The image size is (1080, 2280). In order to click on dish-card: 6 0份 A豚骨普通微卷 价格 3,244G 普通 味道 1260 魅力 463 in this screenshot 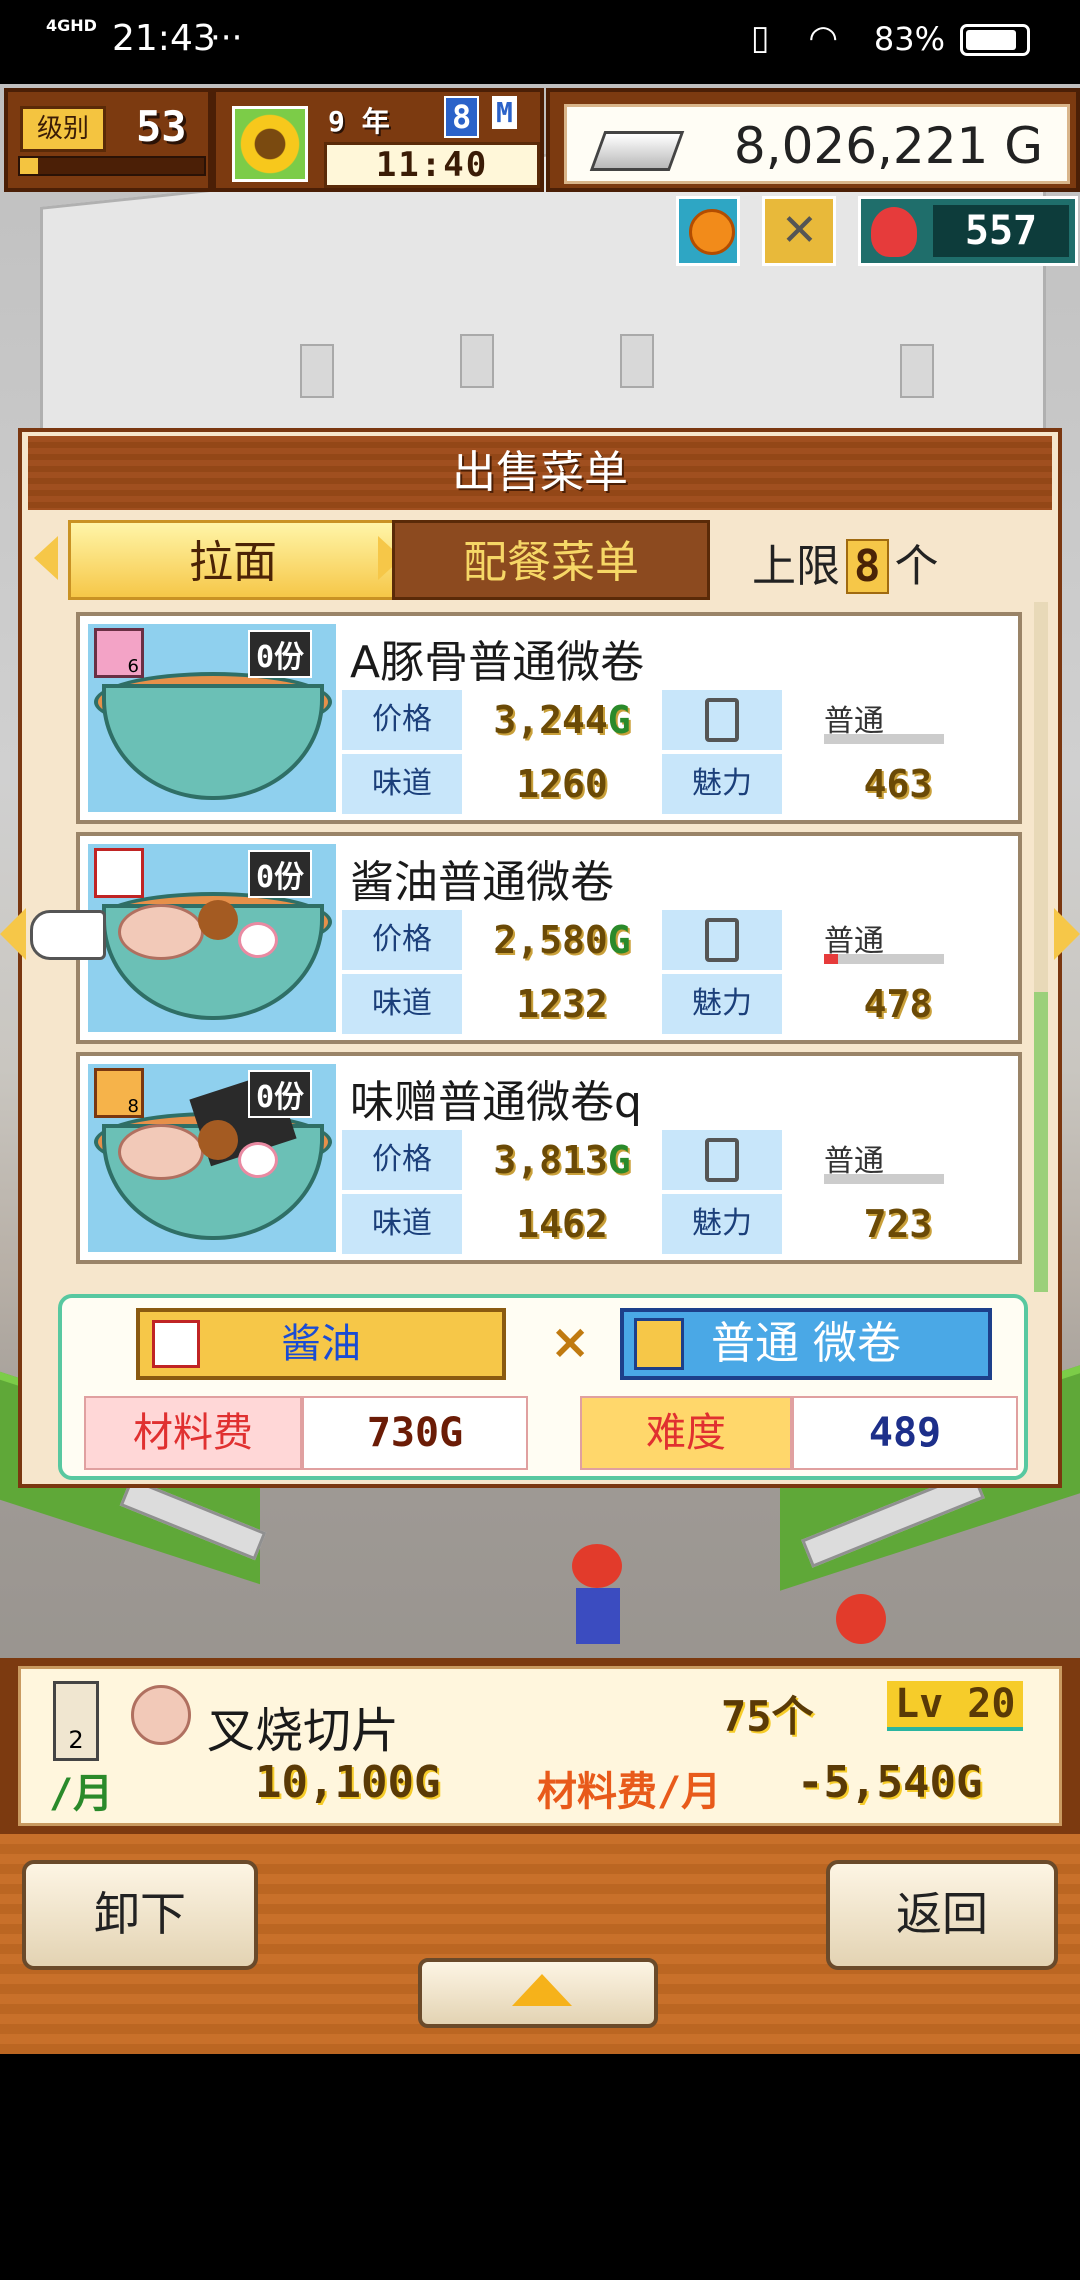, I will do `click(549, 718)`.